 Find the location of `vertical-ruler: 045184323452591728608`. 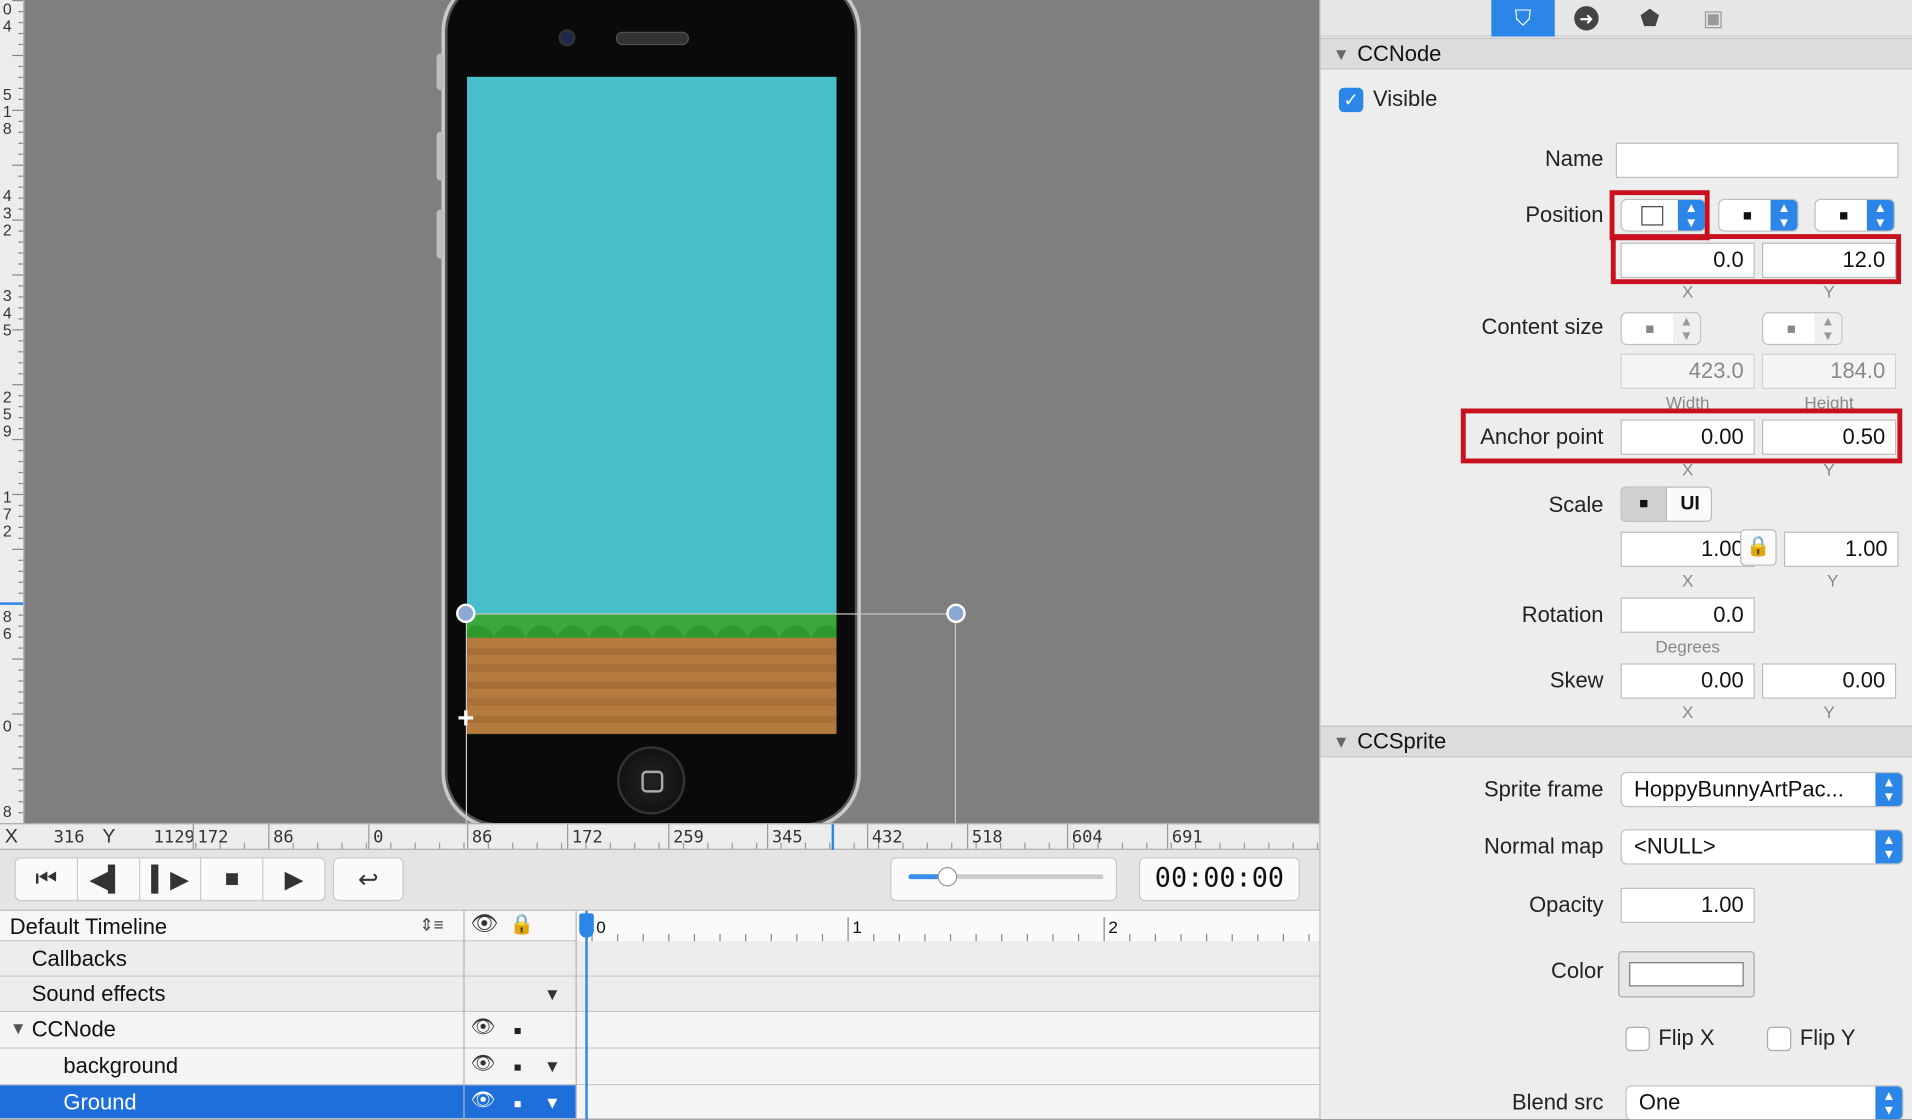

vertical-ruler: 045184323452591728608 is located at coordinates (12, 412).